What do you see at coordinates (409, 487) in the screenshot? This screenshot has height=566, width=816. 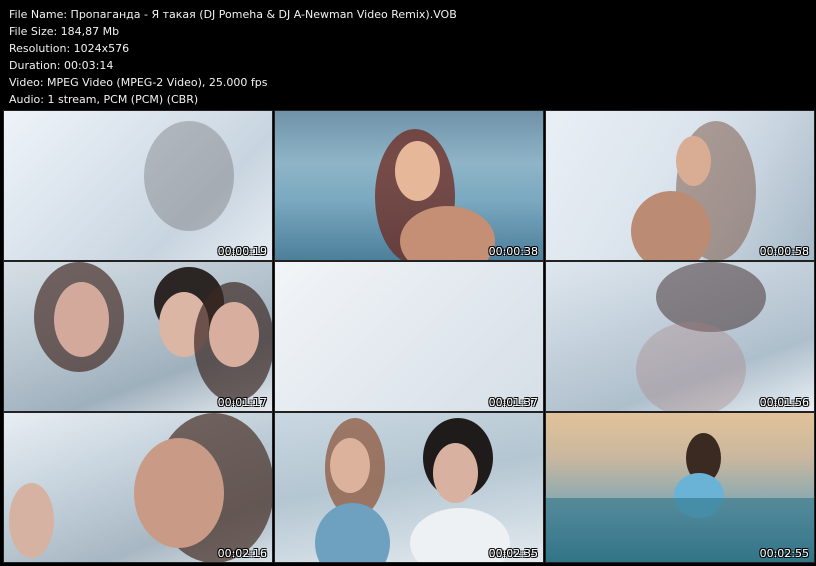 I see `video-frame-thumbnail: 00:02:35` at bounding box center [409, 487].